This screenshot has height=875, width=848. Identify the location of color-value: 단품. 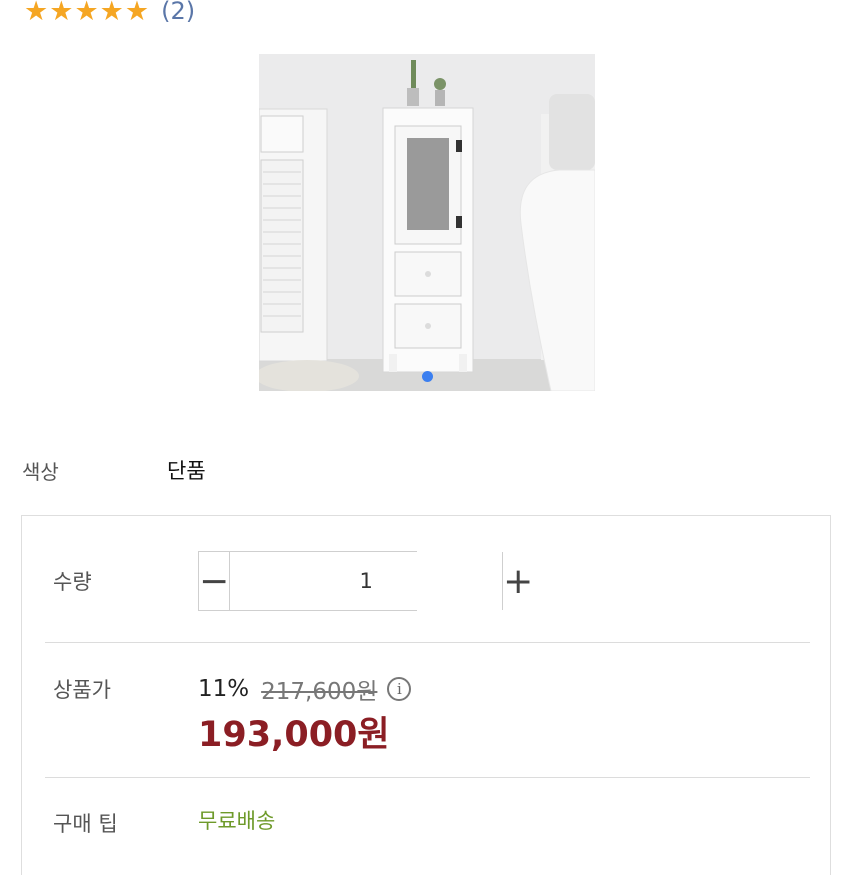
(186, 470).